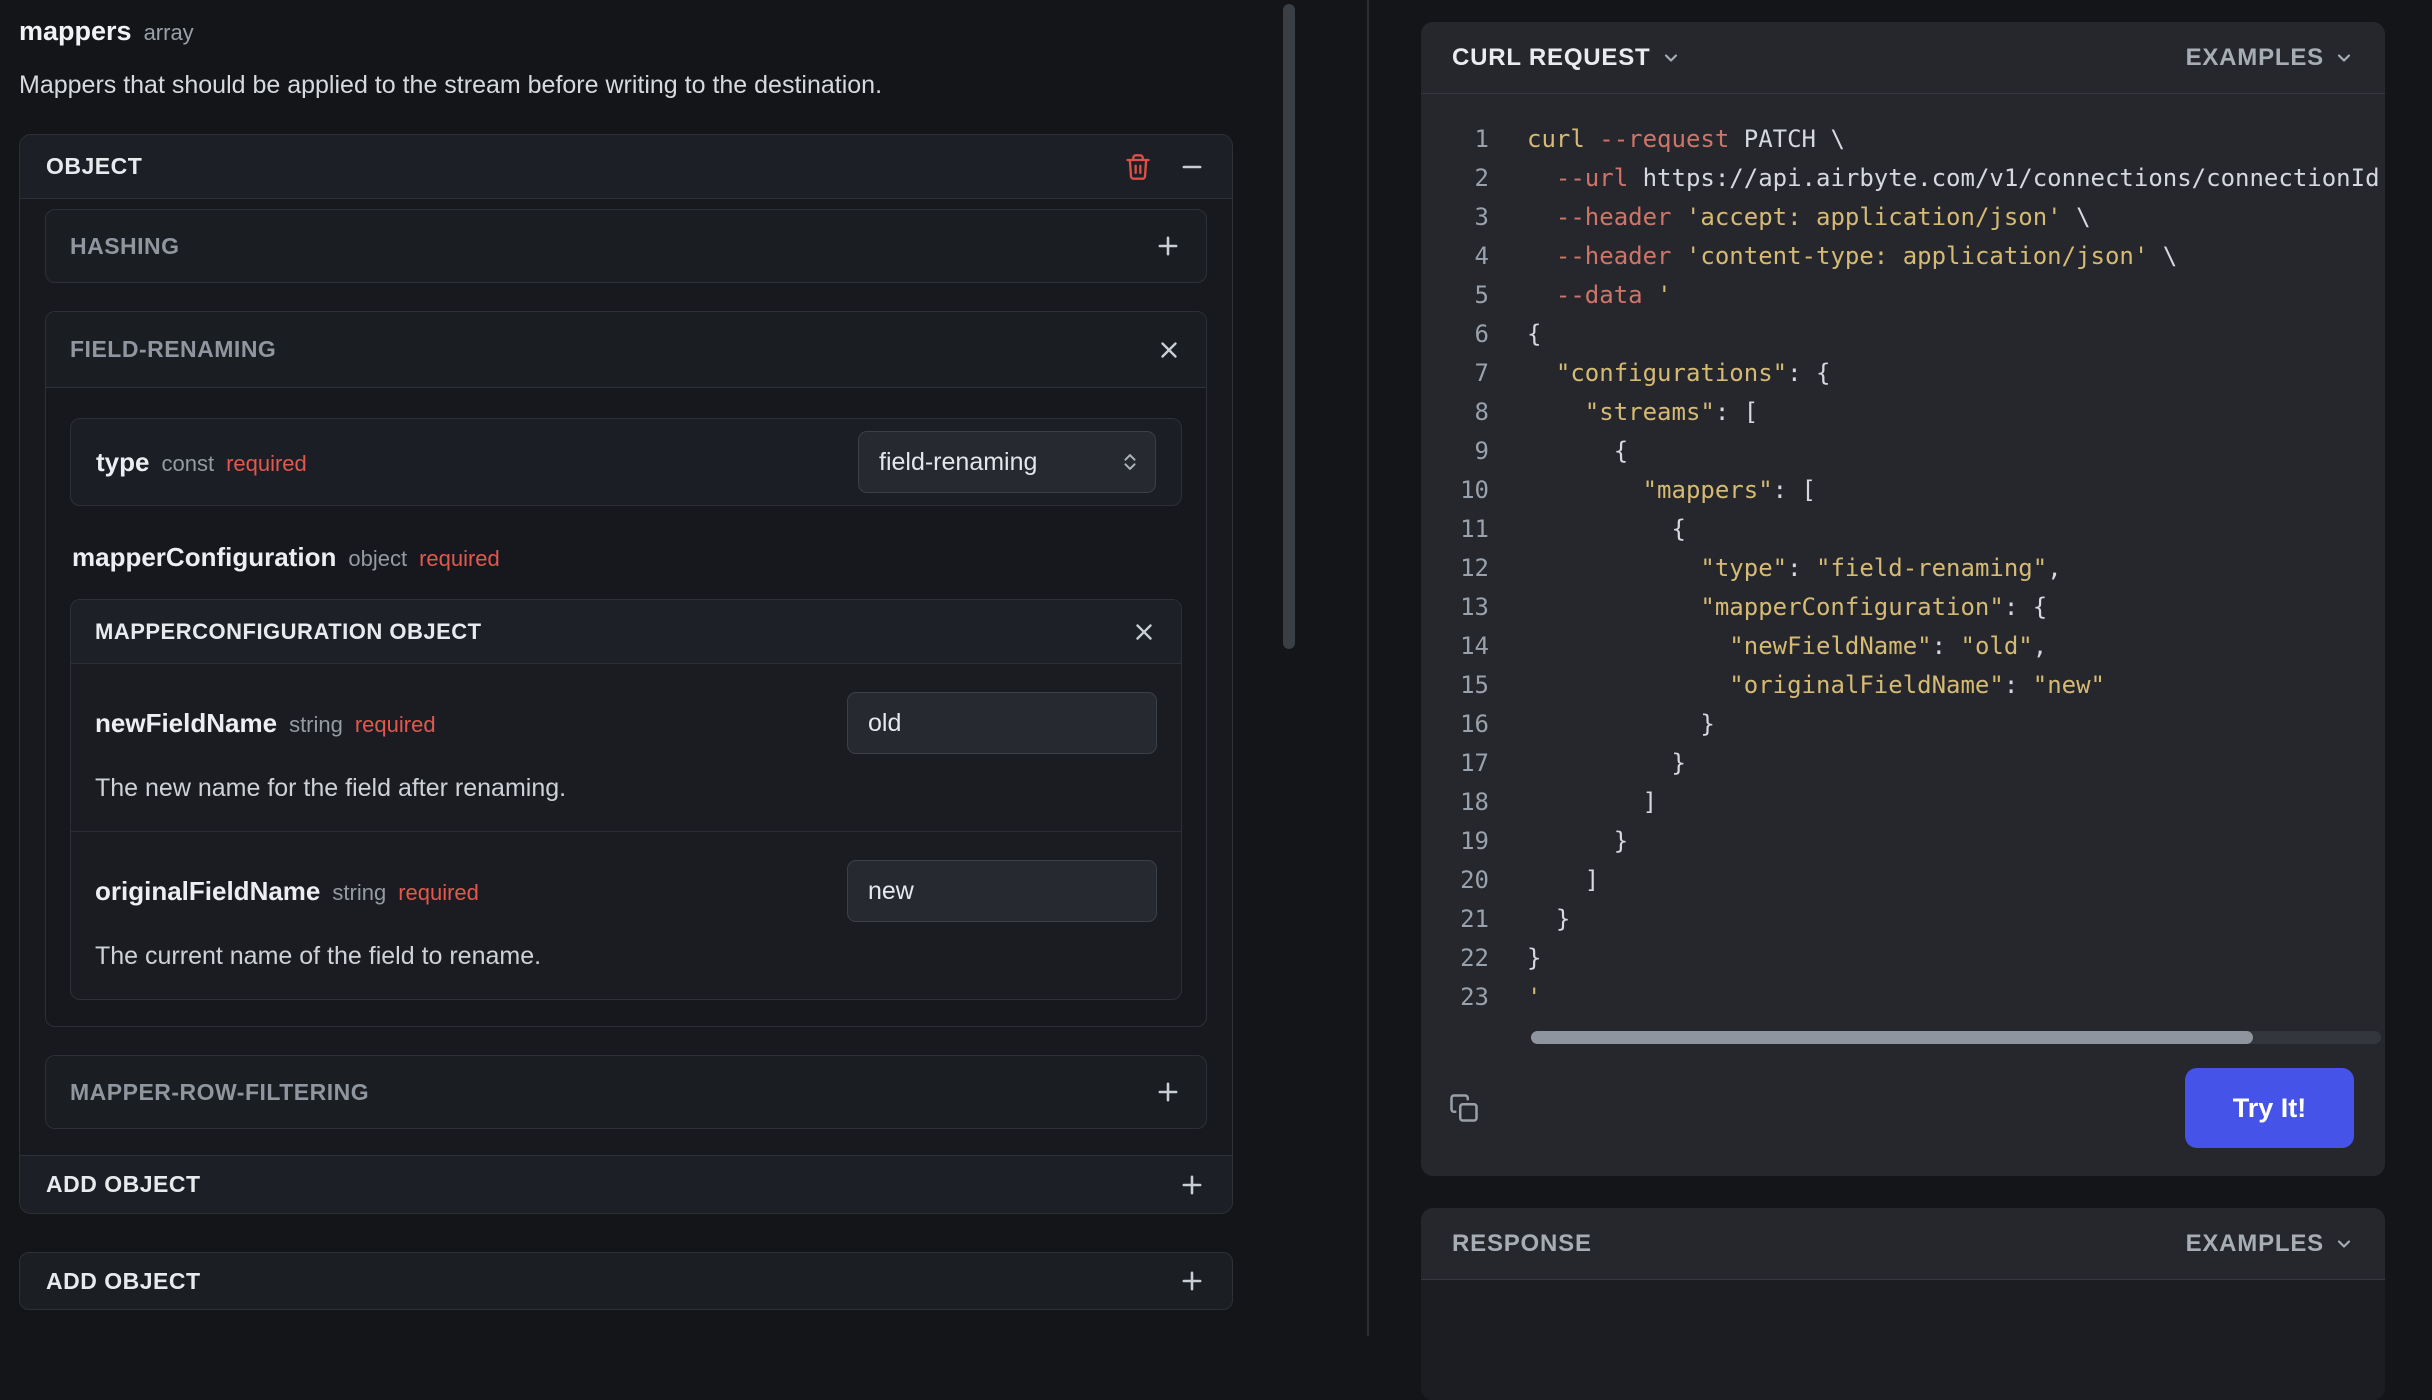 This screenshot has width=2432, height=1400. What do you see at coordinates (1474, 685) in the screenshot?
I see `line-number: 15` at bounding box center [1474, 685].